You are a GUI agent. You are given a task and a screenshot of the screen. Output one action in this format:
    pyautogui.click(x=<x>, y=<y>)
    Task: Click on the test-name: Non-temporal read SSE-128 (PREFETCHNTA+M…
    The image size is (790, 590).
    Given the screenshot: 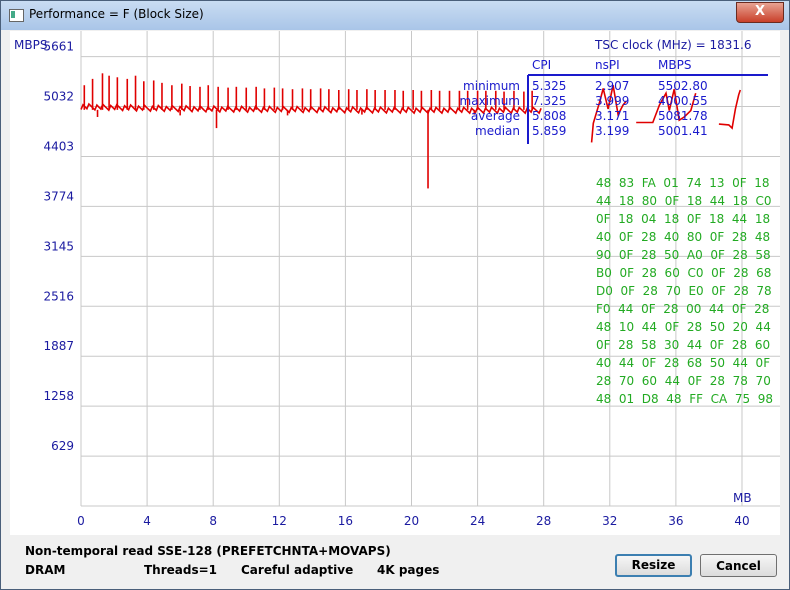 What is the action you would take?
    pyautogui.click(x=208, y=551)
    